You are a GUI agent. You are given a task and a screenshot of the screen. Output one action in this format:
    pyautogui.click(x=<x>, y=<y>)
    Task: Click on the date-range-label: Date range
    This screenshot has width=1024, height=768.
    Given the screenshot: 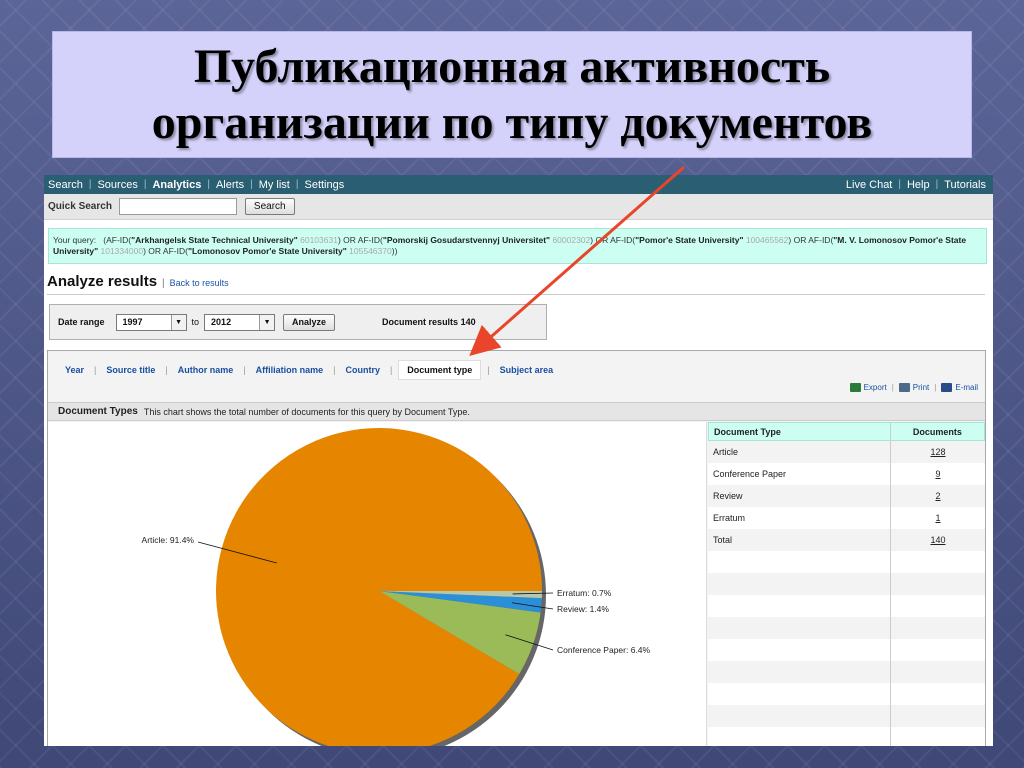 What is the action you would take?
    pyautogui.click(x=81, y=322)
    